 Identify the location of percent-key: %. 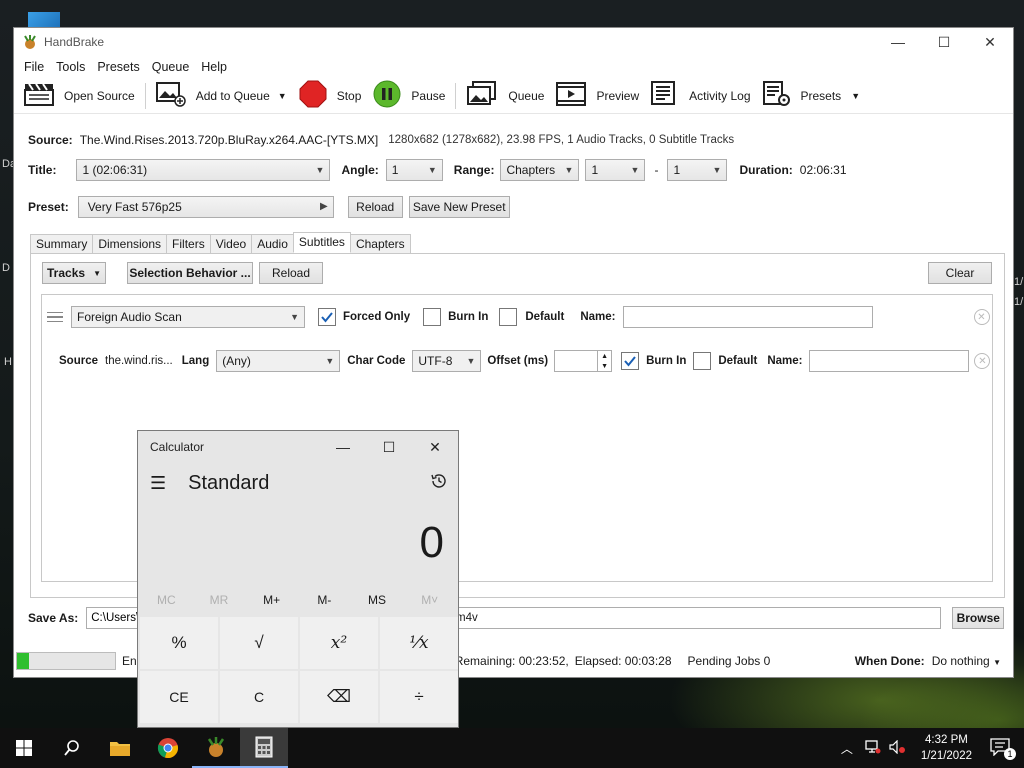
(179, 643).